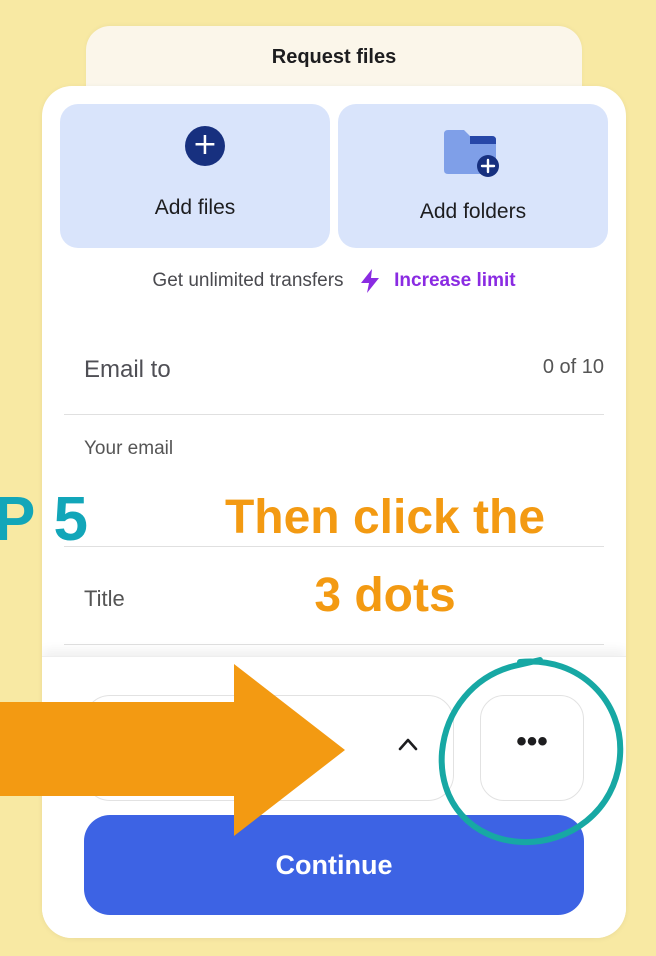 The width and height of the screenshot is (656, 956). What do you see at coordinates (205, 146) in the screenshot?
I see `plus-circle-icon: +` at bounding box center [205, 146].